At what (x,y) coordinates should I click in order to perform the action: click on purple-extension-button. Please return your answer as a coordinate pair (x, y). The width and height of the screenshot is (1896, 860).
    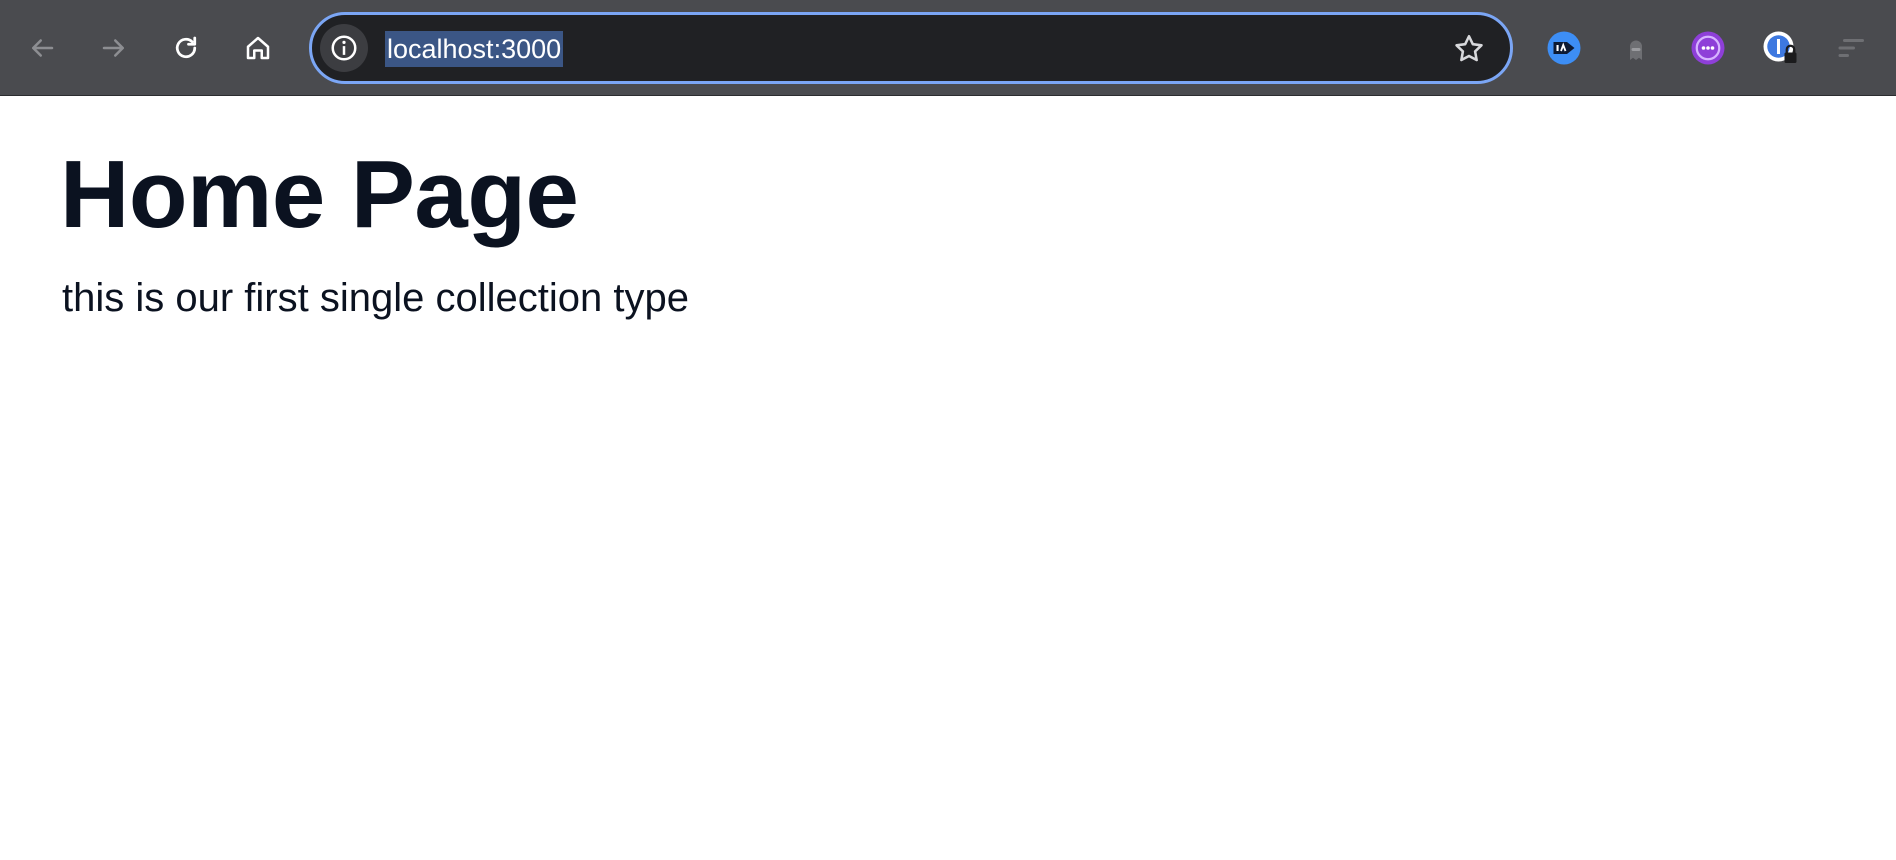
    Looking at the image, I should click on (1708, 48).